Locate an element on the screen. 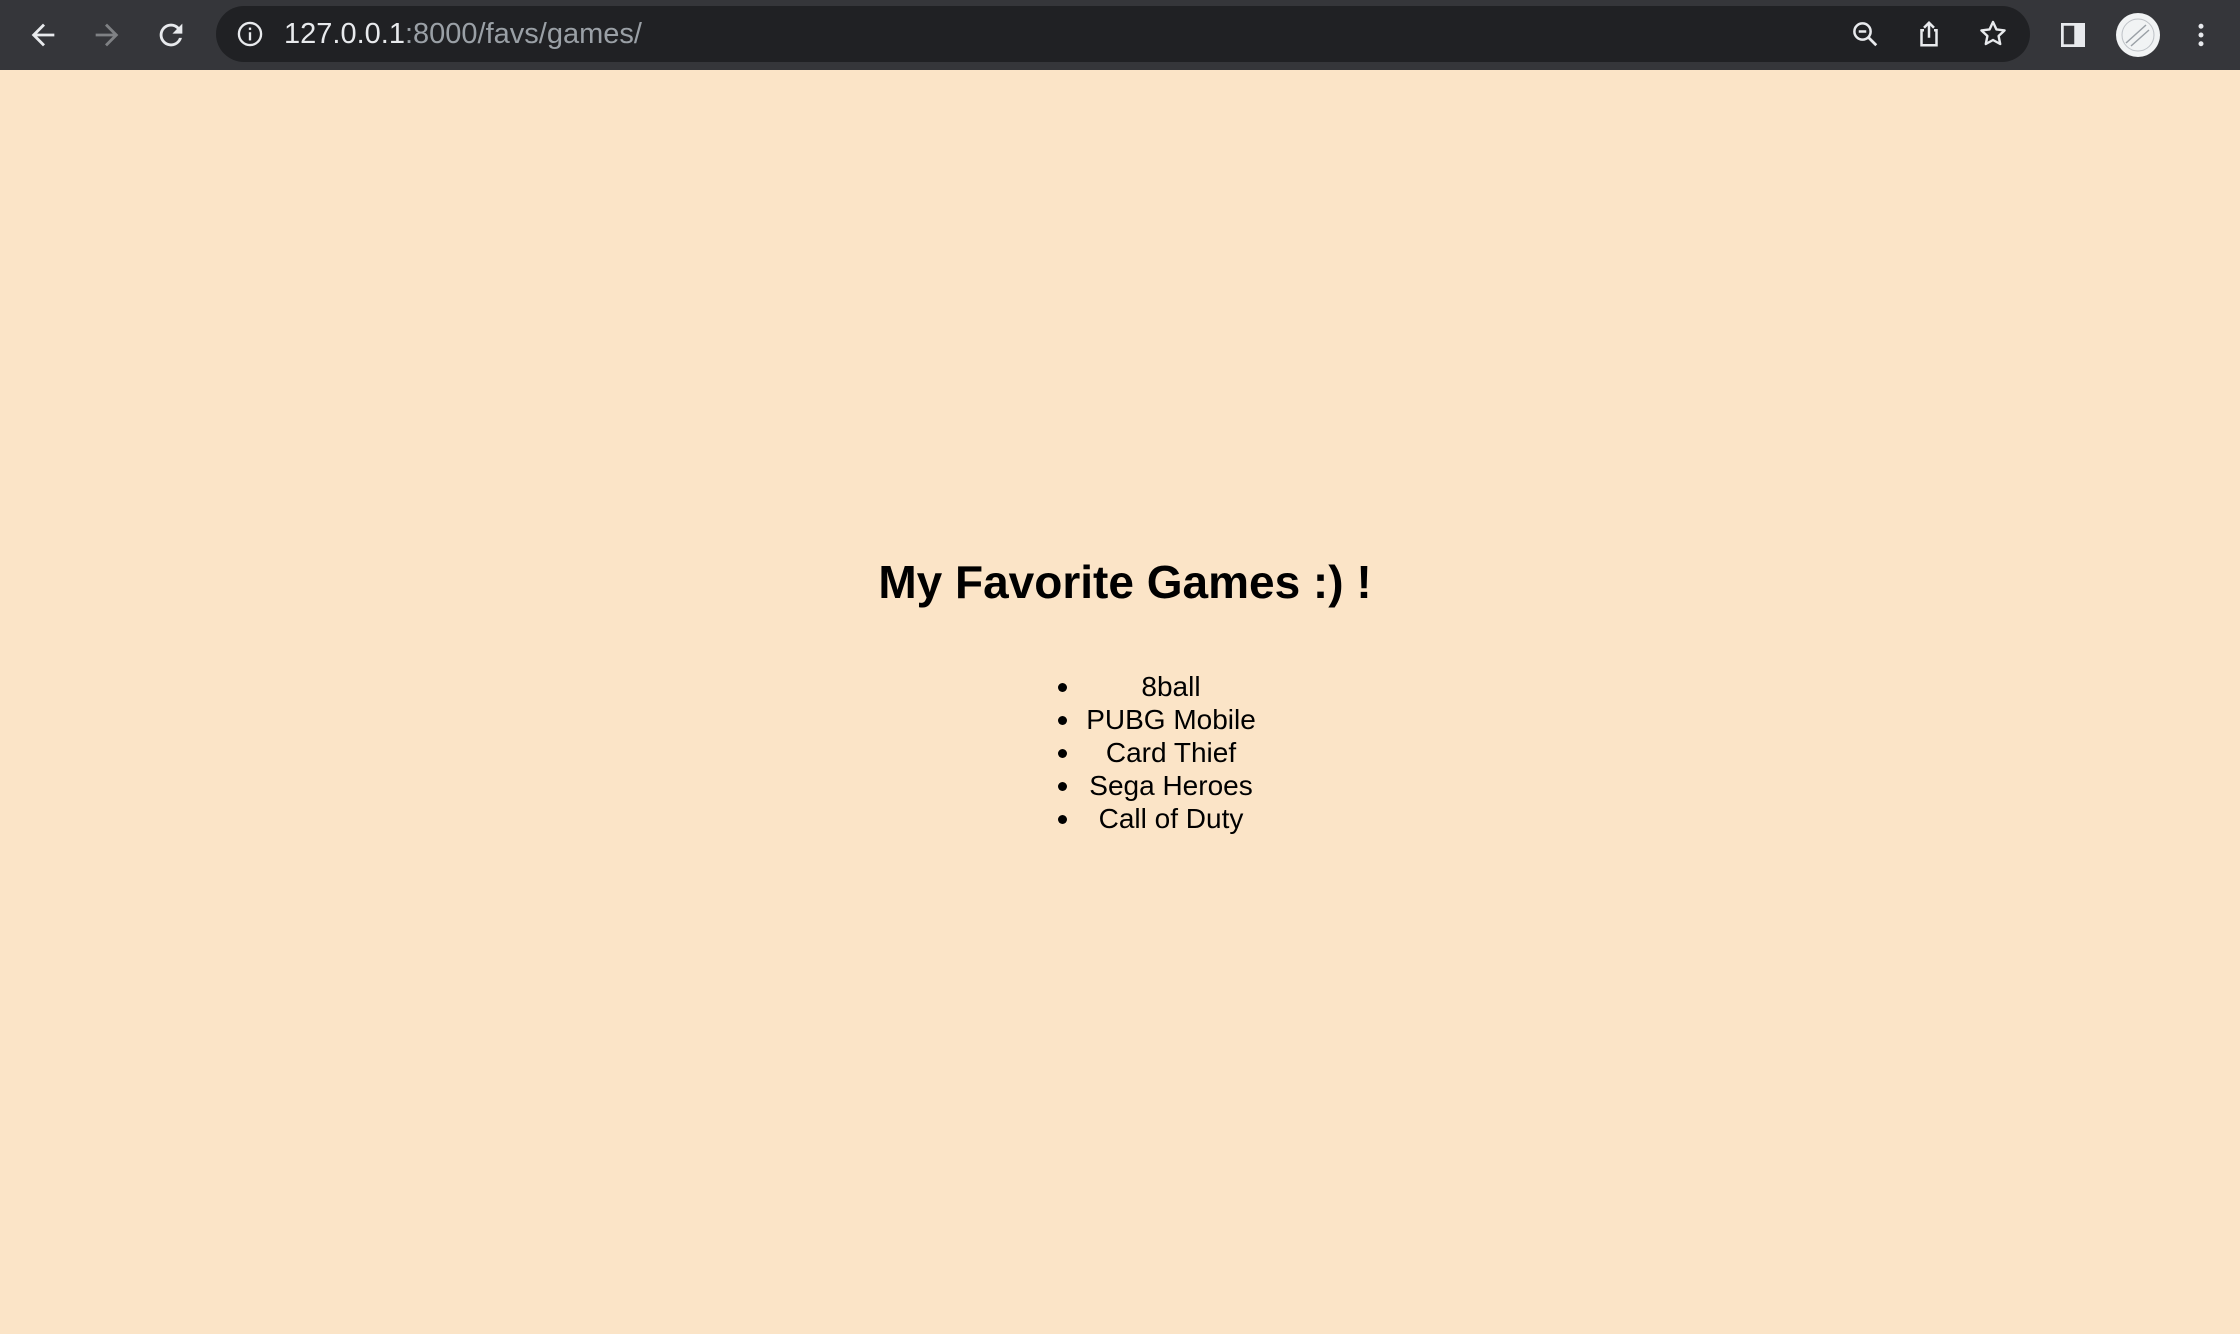  chrome-menu-button is located at coordinates (2201, 35).